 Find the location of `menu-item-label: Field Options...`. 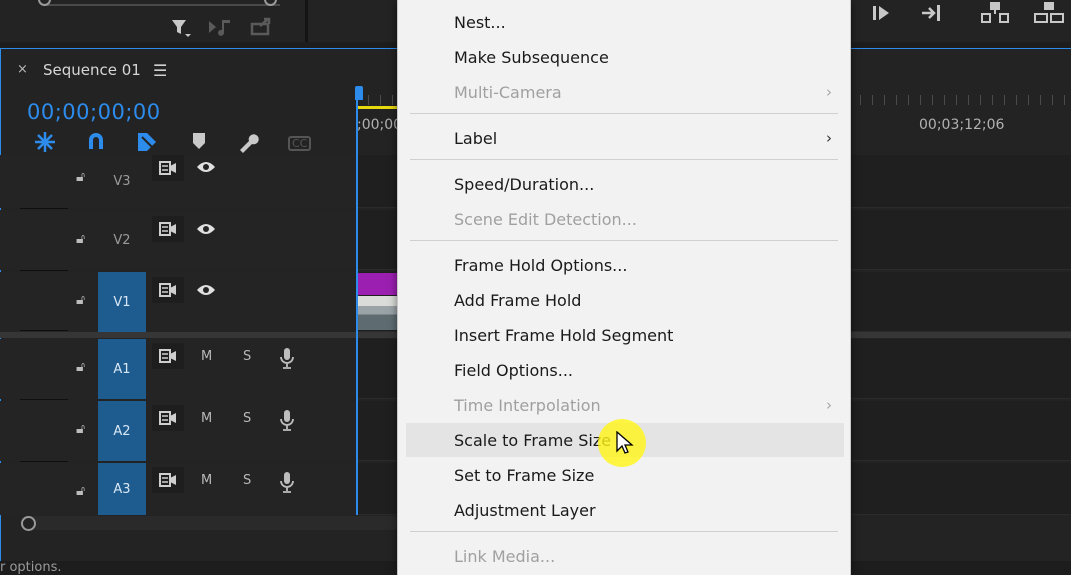

menu-item-label: Field Options... is located at coordinates (514, 370).